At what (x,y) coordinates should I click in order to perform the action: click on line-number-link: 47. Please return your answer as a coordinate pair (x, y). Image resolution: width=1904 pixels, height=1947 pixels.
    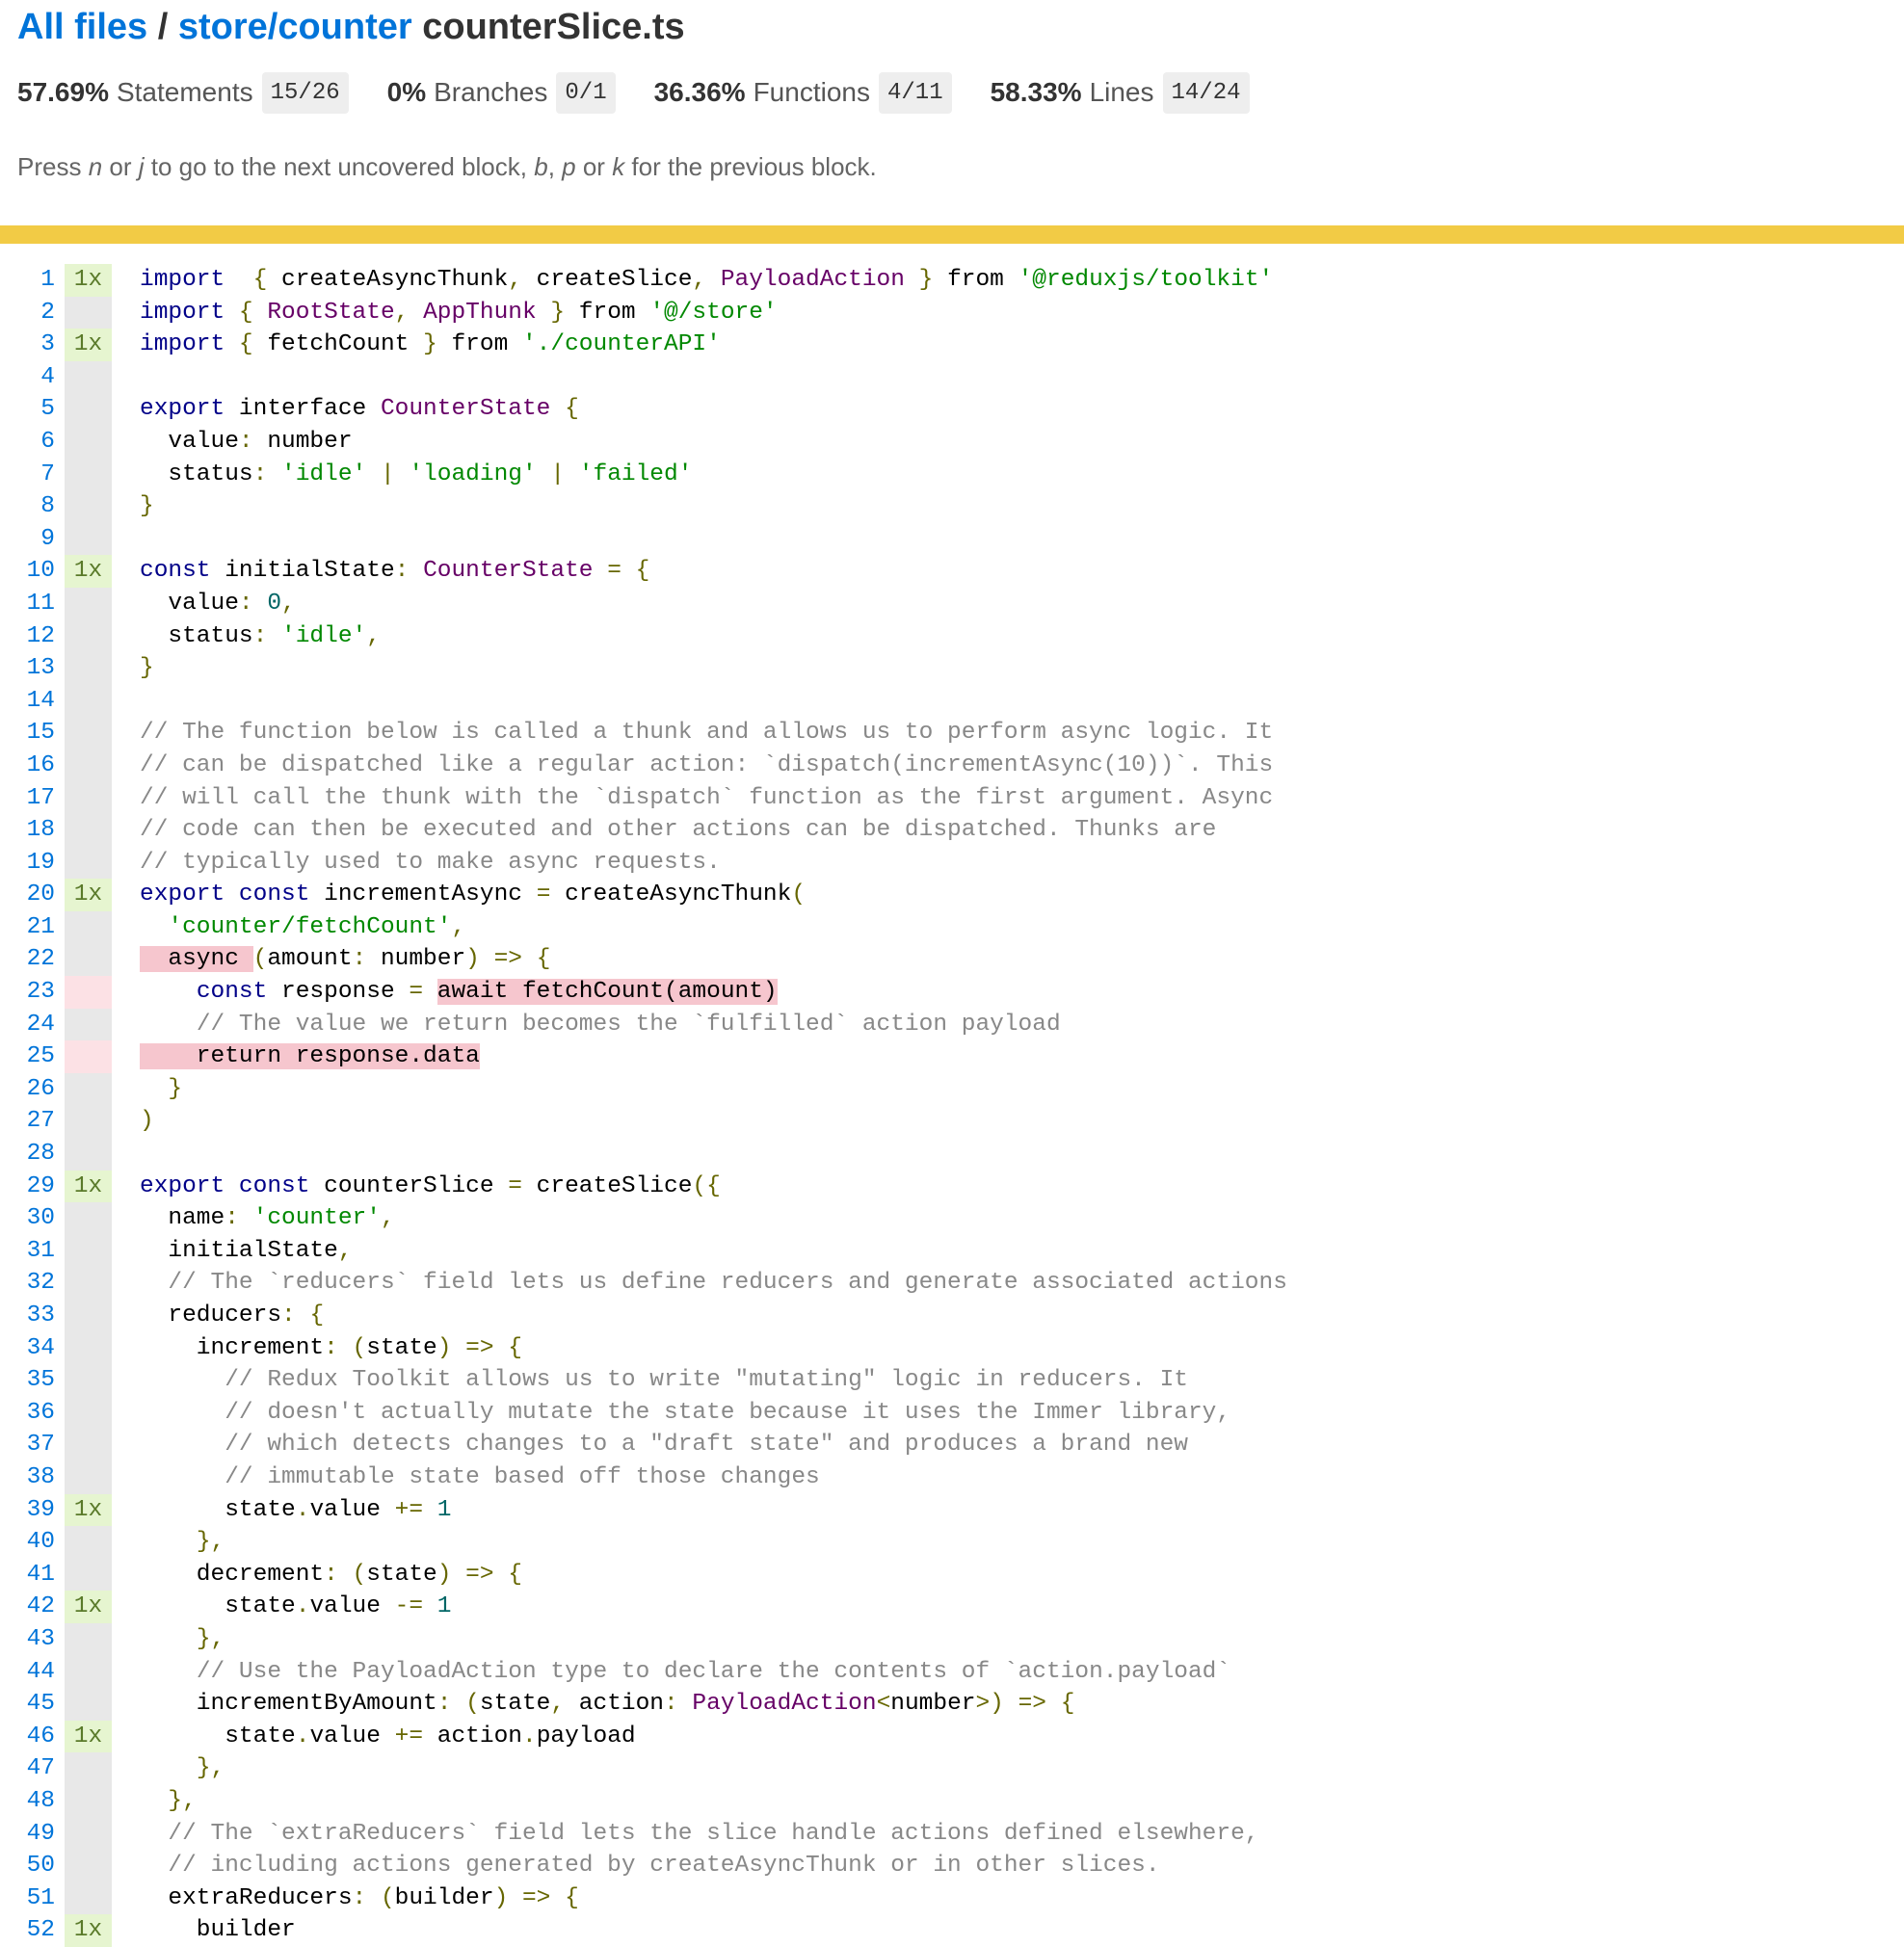
    Looking at the image, I should click on (32, 1768).